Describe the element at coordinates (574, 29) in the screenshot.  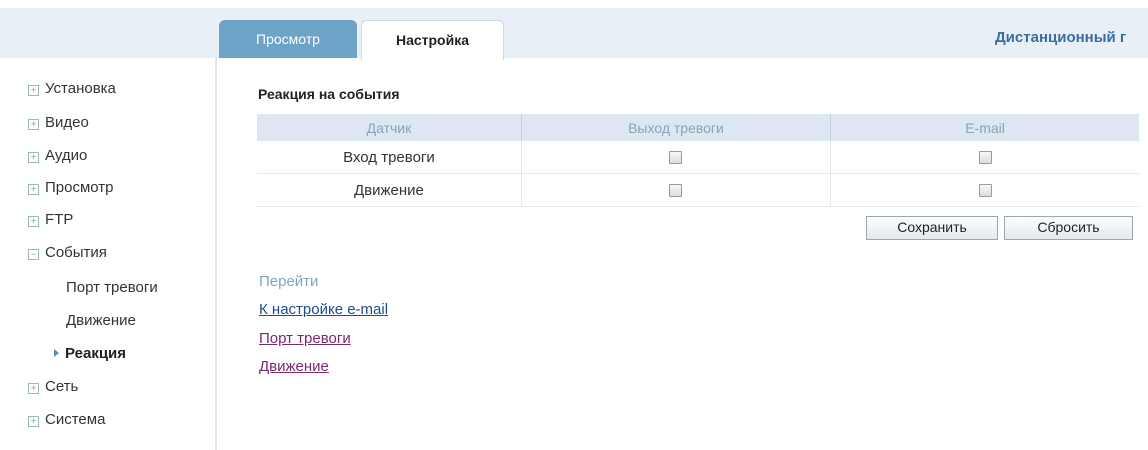
I see `header-bar` at that location.